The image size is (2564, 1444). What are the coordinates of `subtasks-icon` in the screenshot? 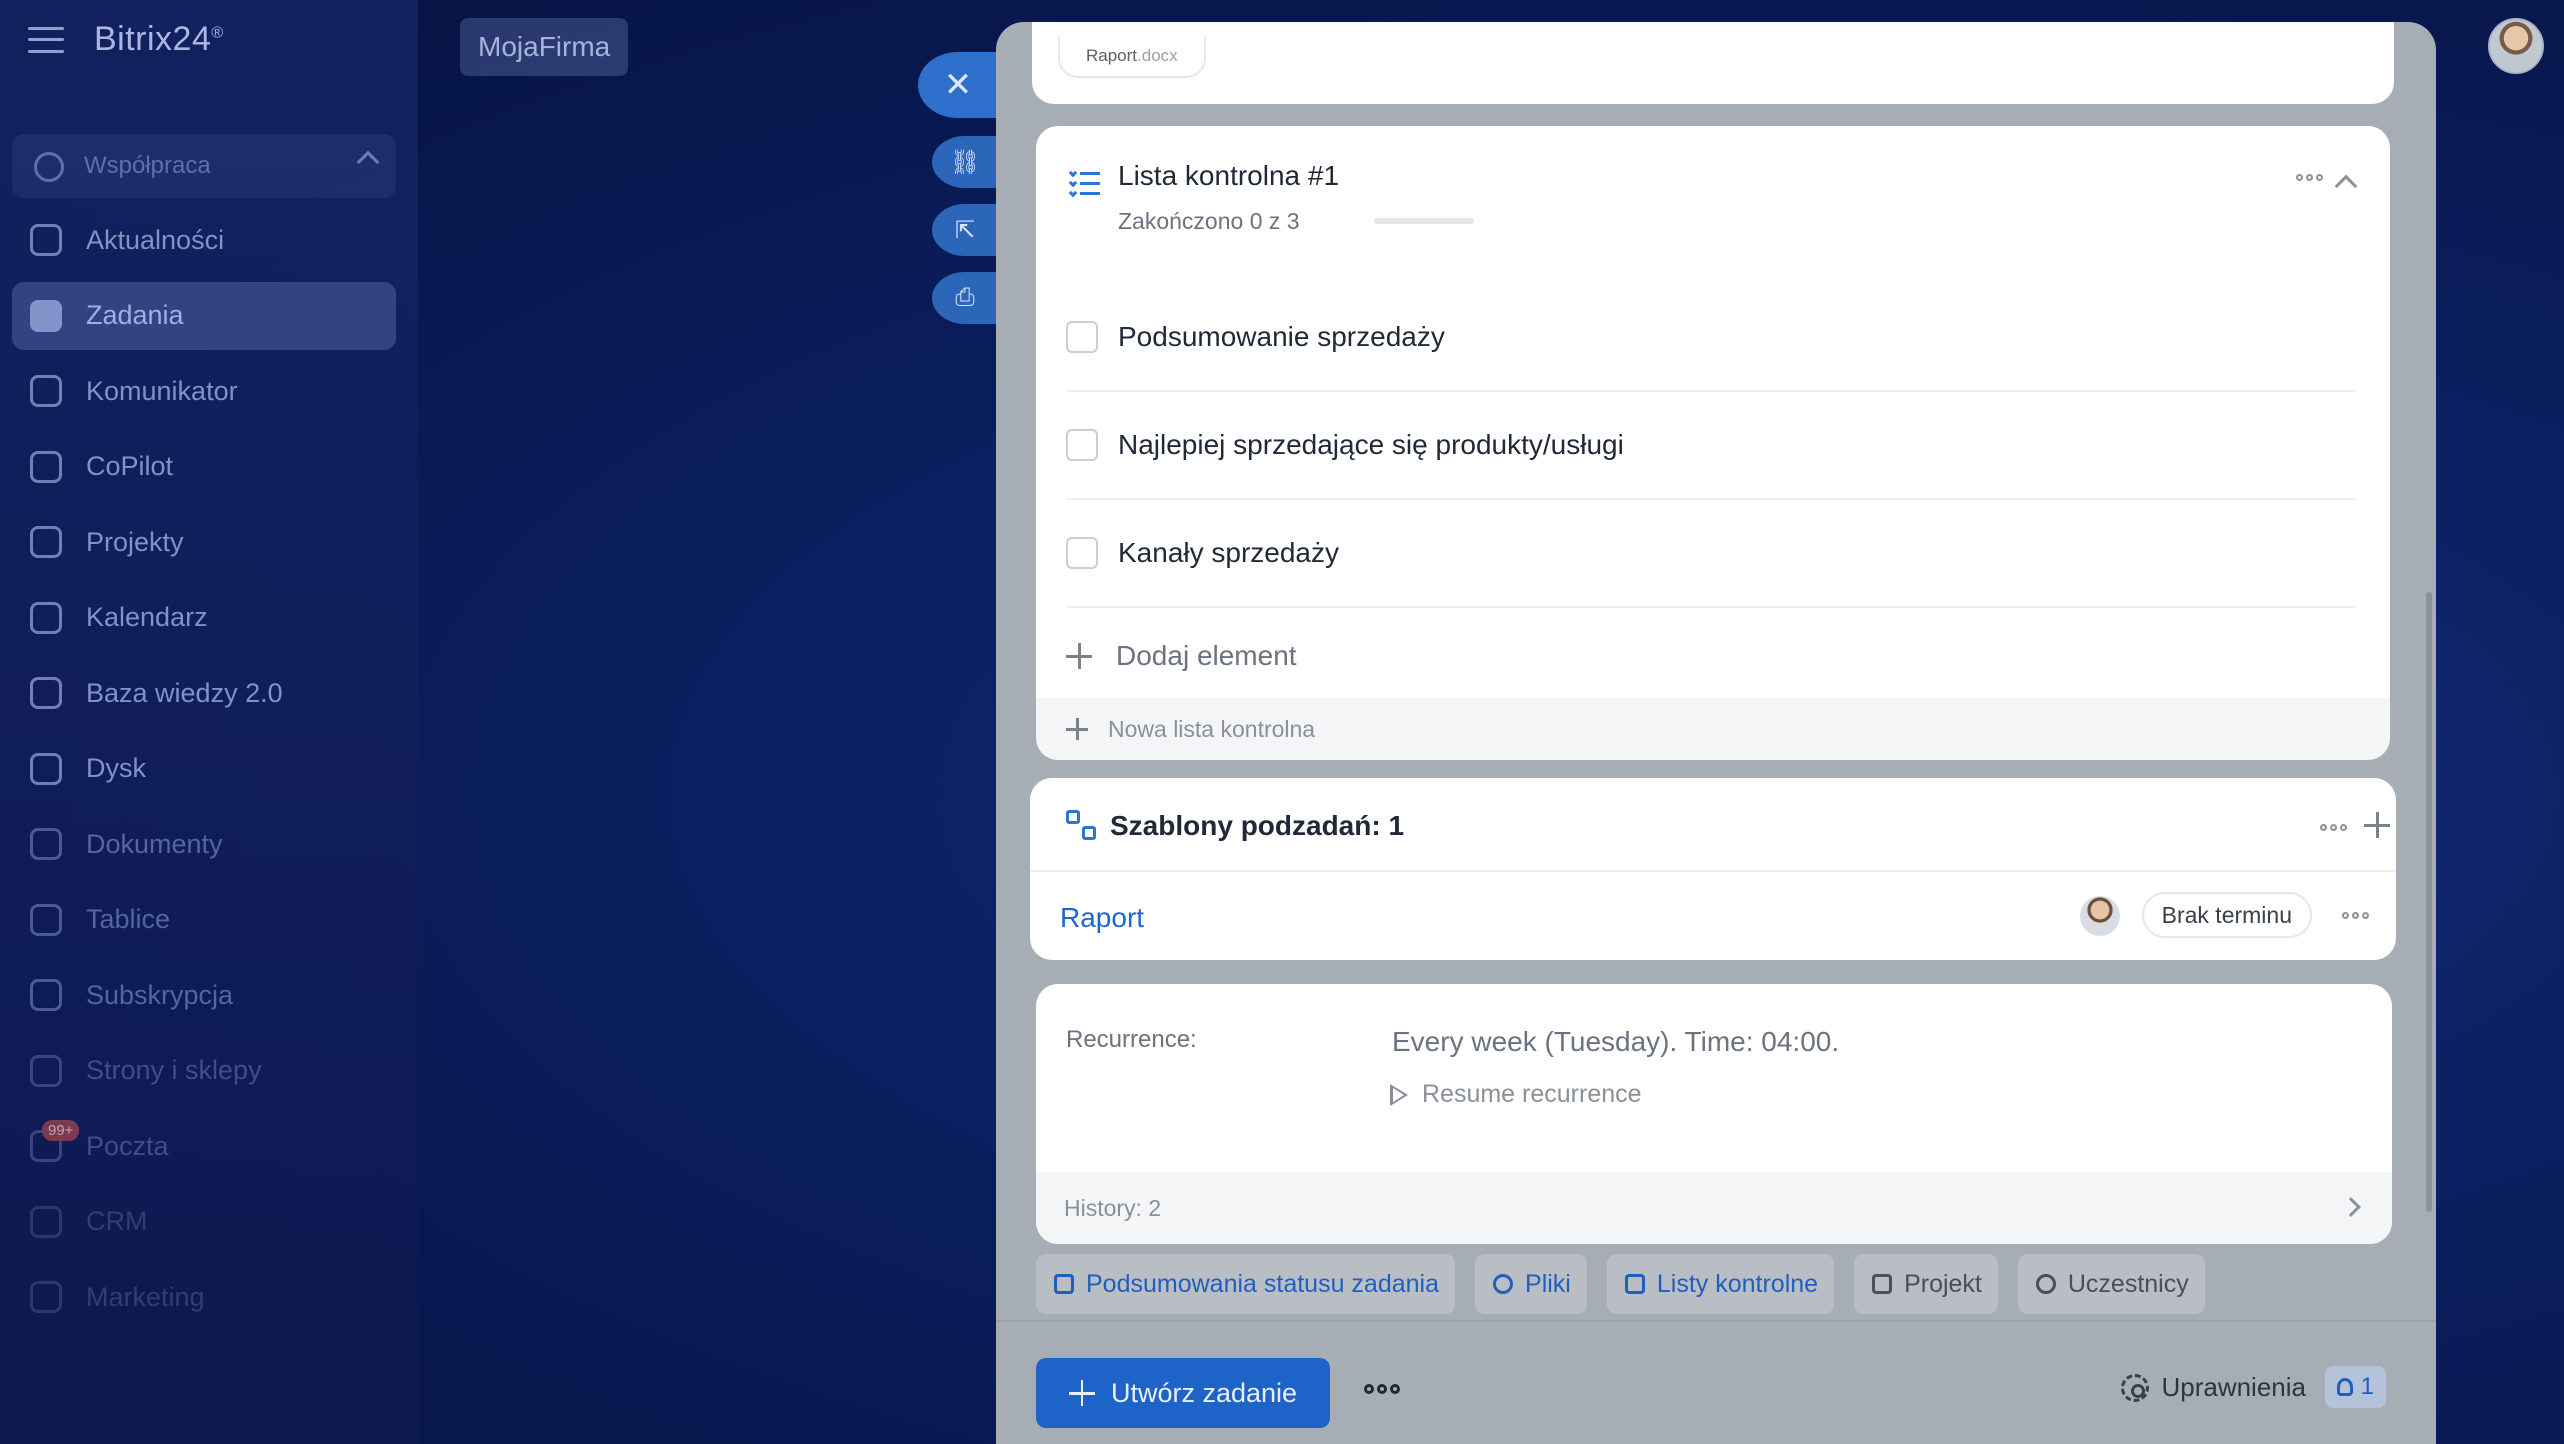 It's located at (1081, 825).